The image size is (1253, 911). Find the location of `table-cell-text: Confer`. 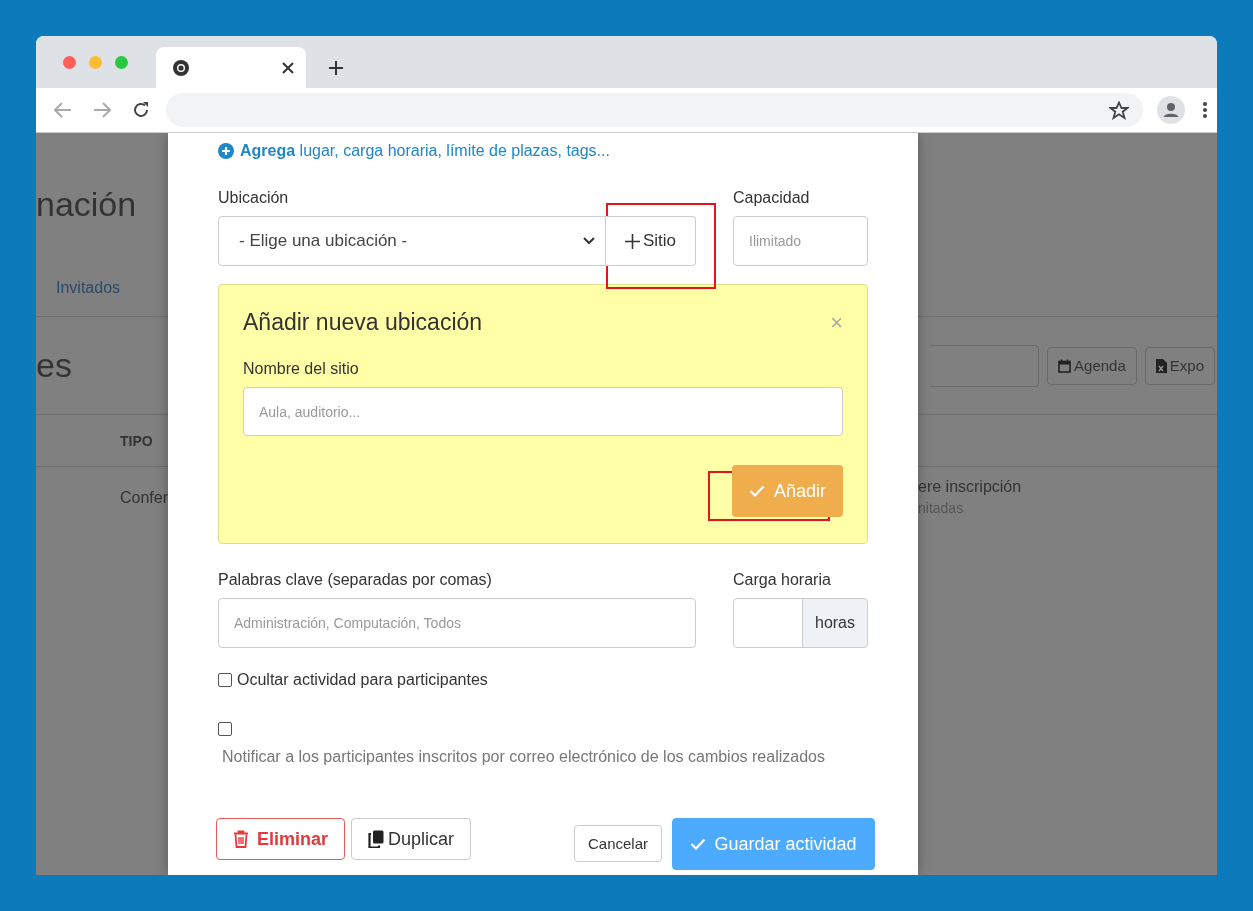

table-cell-text: Confer is located at coordinates (144, 498).